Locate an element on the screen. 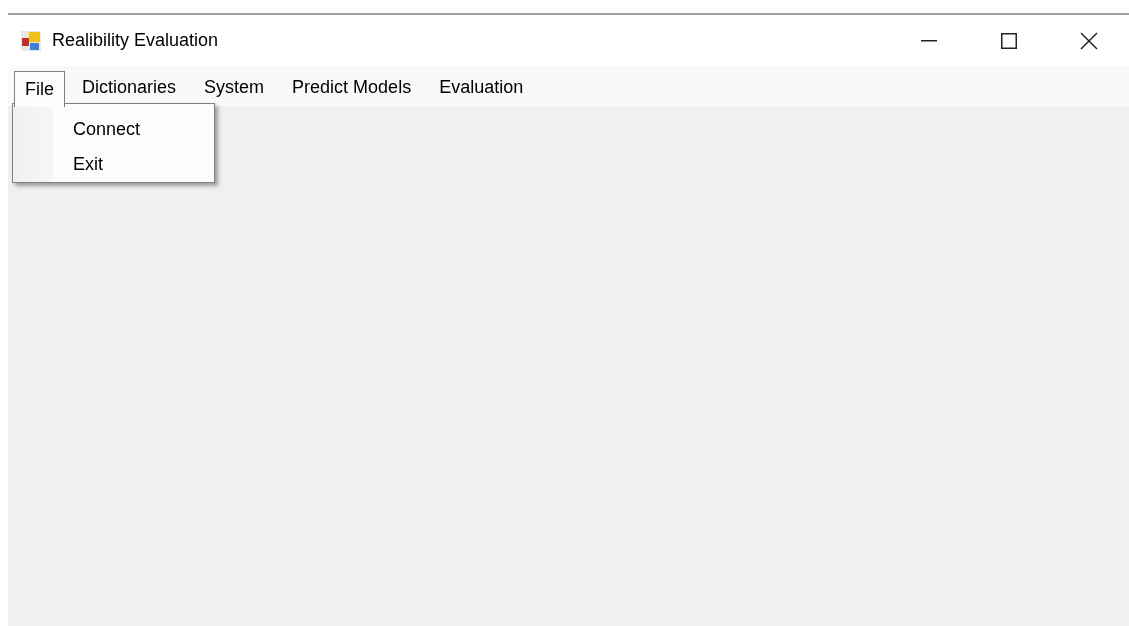 The image size is (1129, 626). minimize-icon is located at coordinates (929, 40).